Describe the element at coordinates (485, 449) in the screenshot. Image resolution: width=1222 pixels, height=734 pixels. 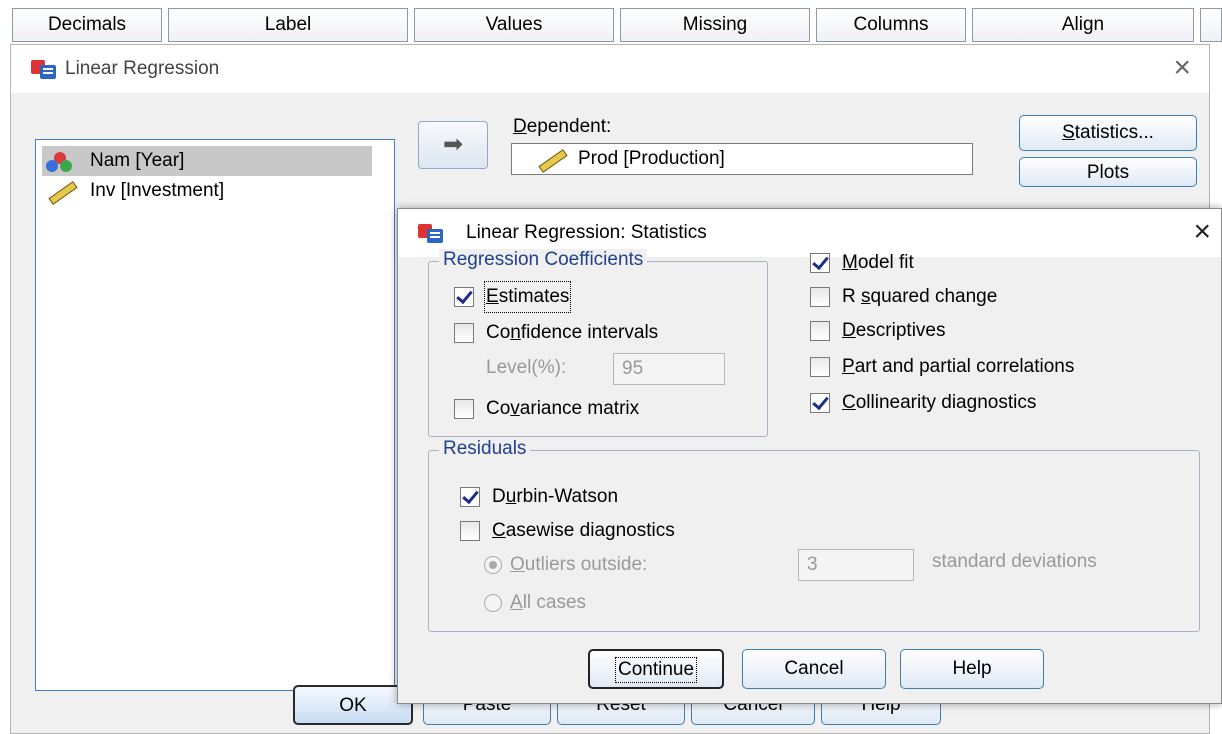
I see `group-legend: Residuals` at that location.